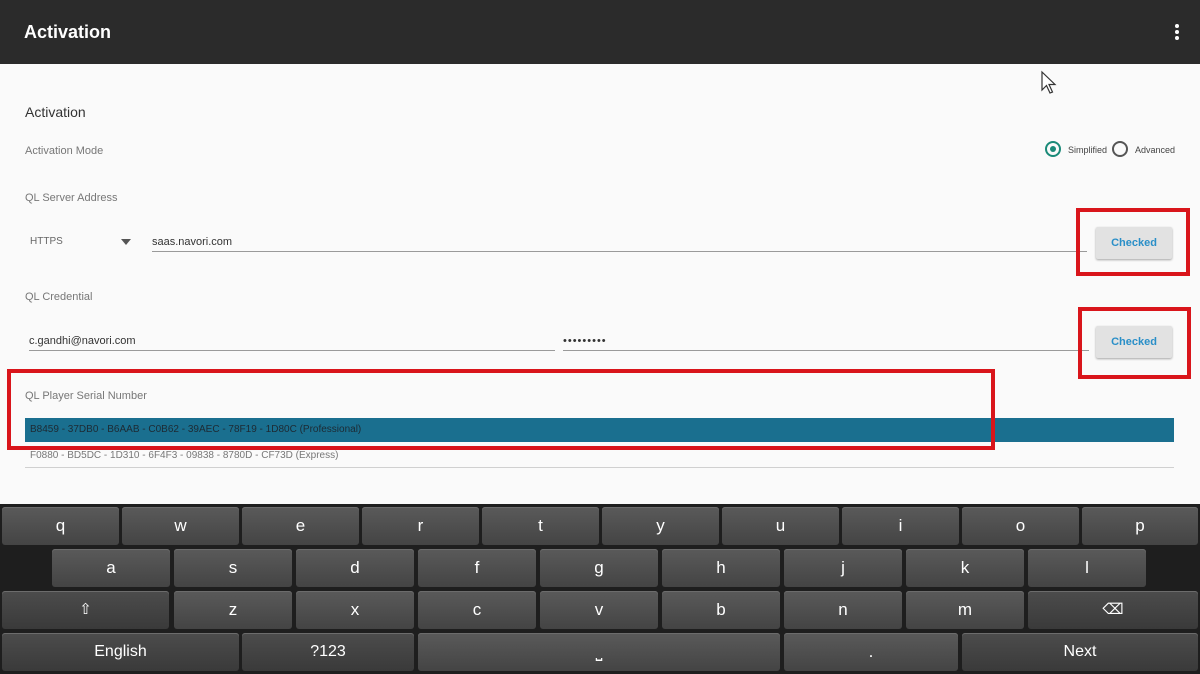  I want to click on section-title: Activation, so click(55, 112).